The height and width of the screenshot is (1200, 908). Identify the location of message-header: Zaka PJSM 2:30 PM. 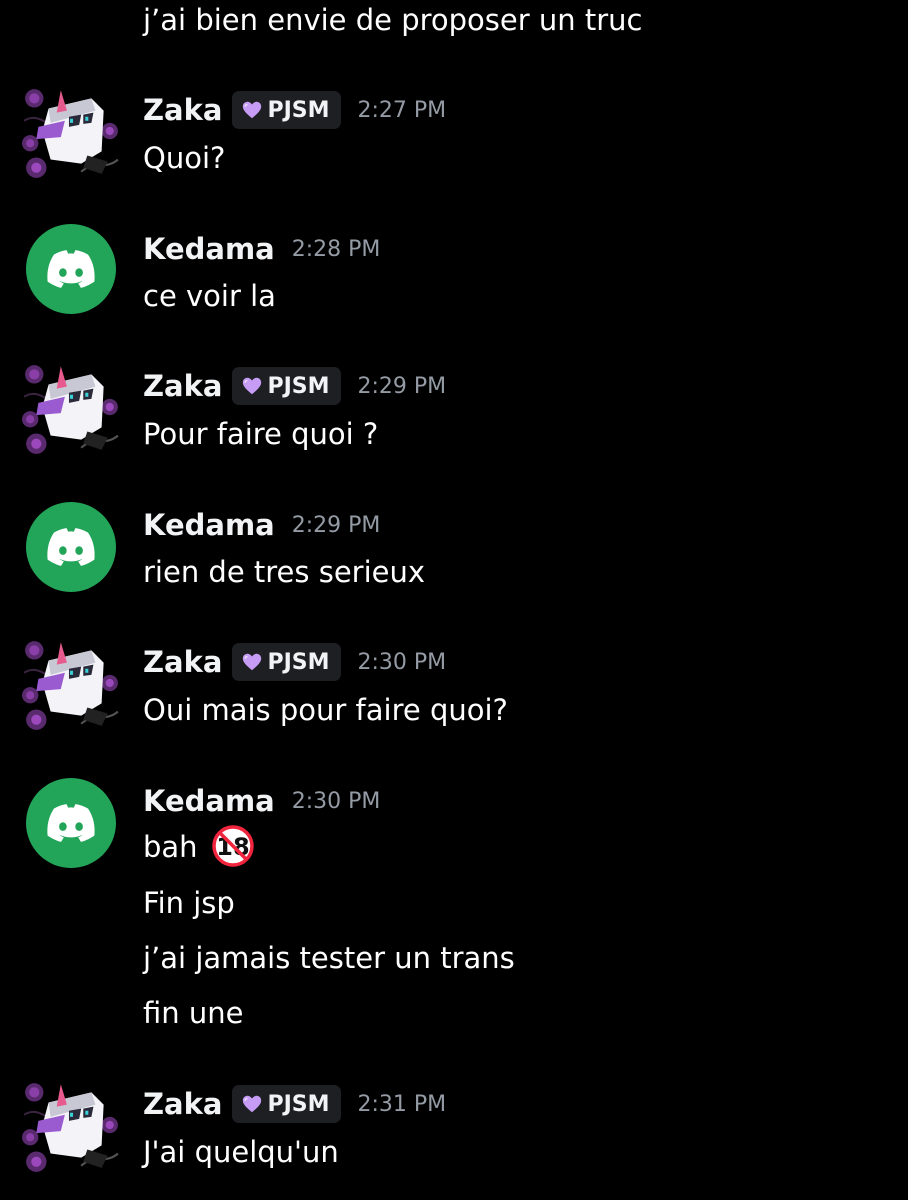
(294, 662).